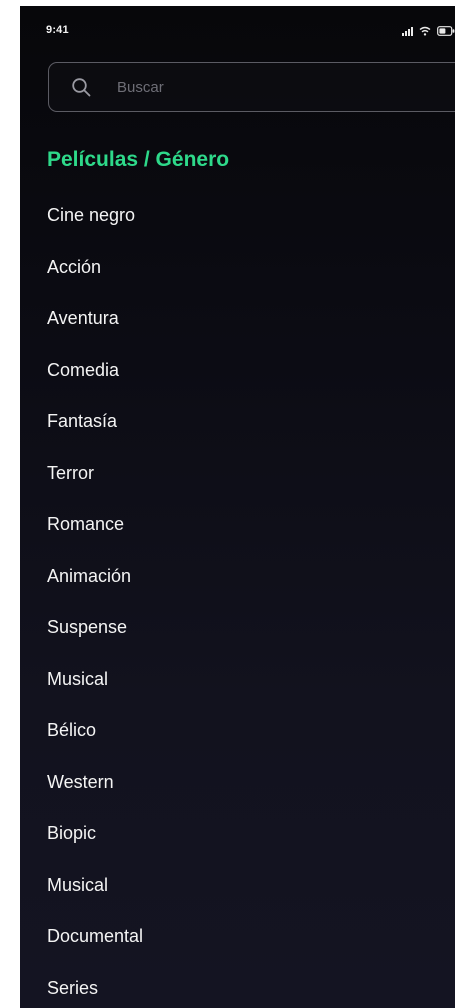 The height and width of the screenshot is (1008, 455). Describe the element at coordinates (95, 319) in the screenshot. I see `genre-item: Aventura` at that location.